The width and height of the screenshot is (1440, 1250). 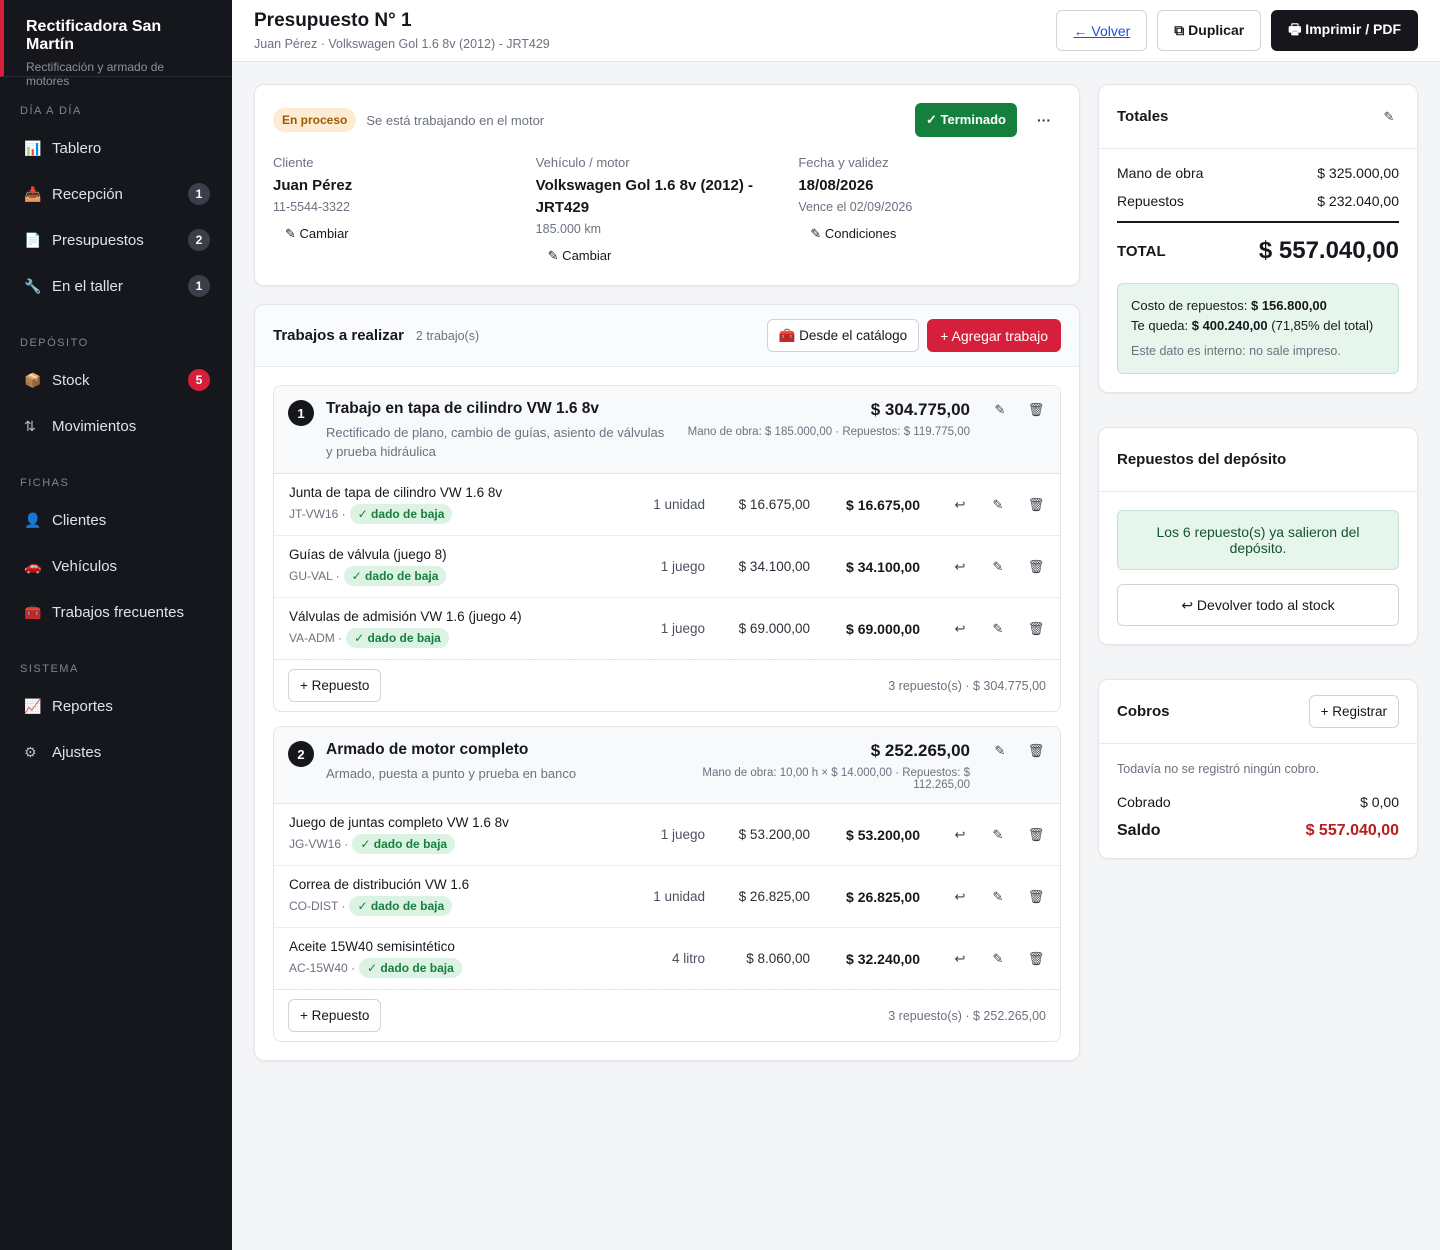 What do you see at coordinates (199, 240) in the screenshot?
I see `count-badge: 2` at bounding box center [199, 240].